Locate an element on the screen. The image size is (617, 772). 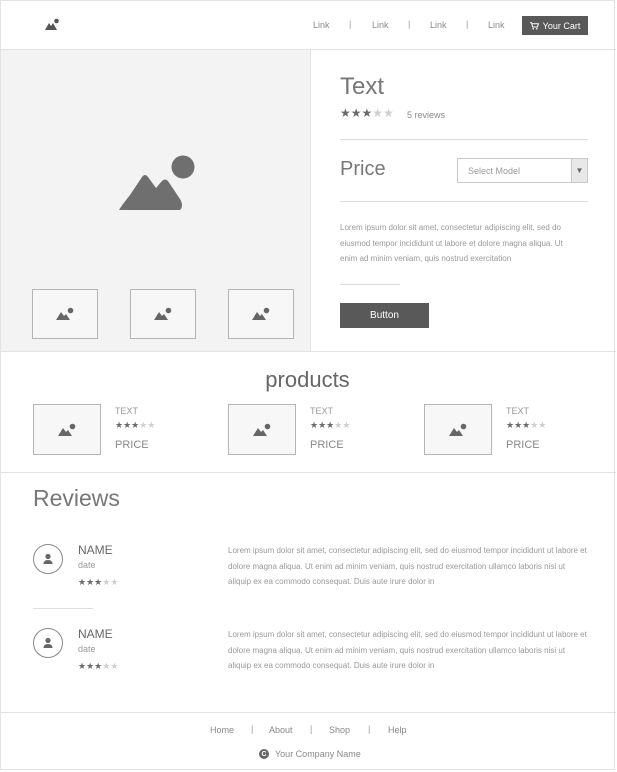
cart-icon is located at coordinates (534, 25).